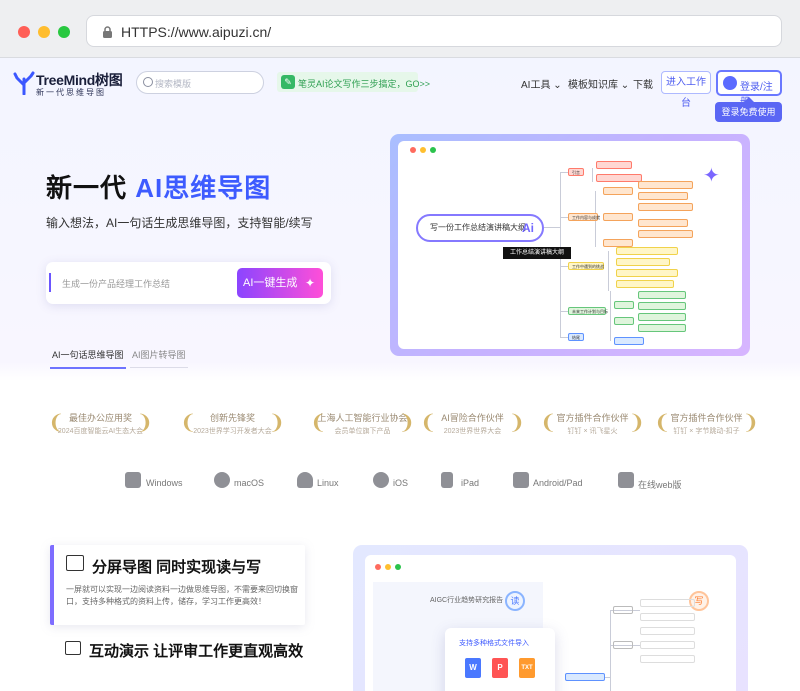 The width and height of the screenshot is (800, 691). I want to click on platform-ios: iOS, so click(400, 483).